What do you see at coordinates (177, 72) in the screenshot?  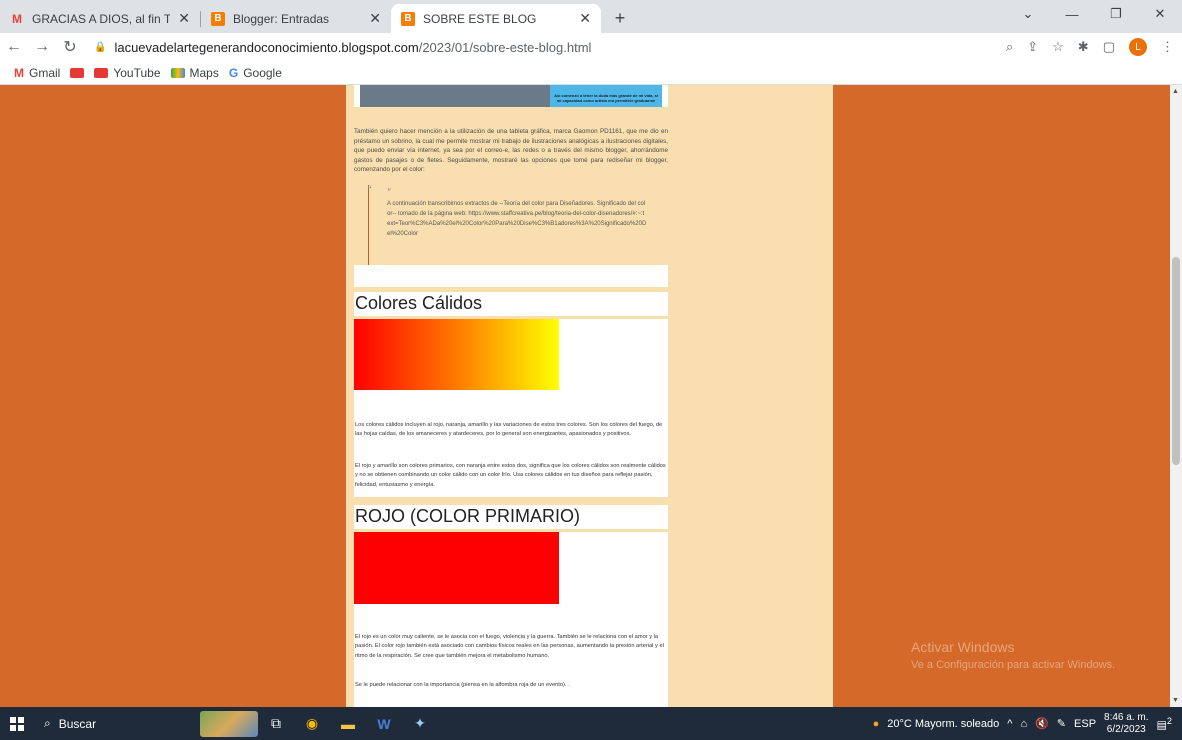 I see `maps-icon` at bounding box center [177, 72].